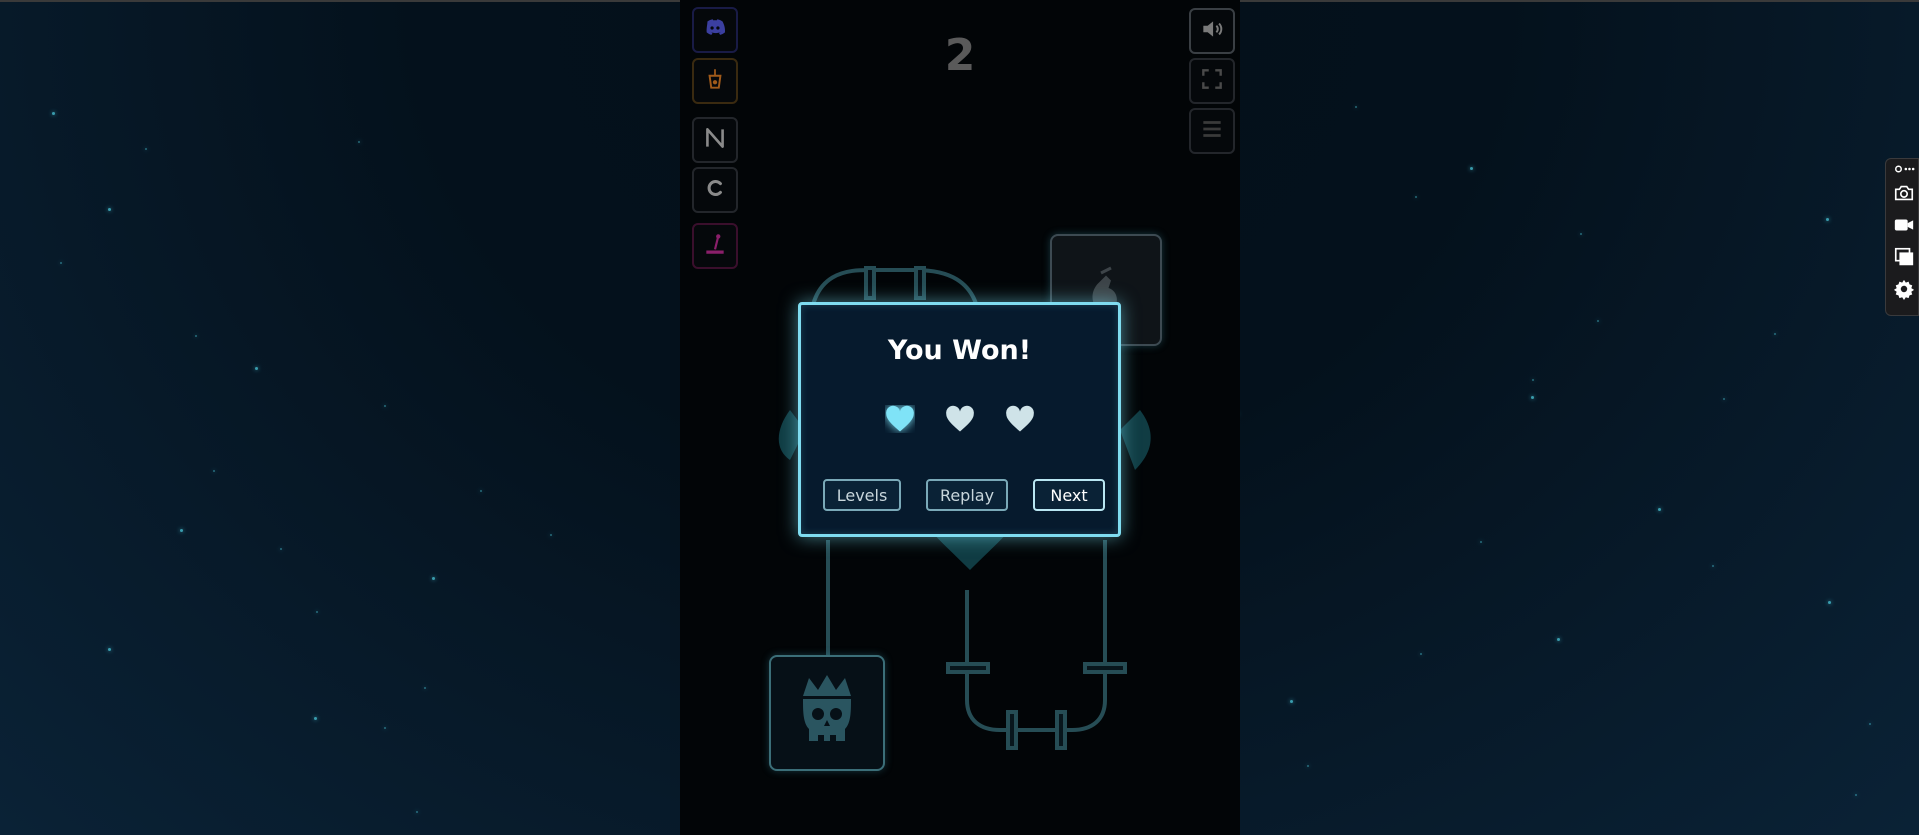 Image resolution: width=1919 pixels, height=835 pixels. I want to click on hamburger-icon, so click(1212, 131).